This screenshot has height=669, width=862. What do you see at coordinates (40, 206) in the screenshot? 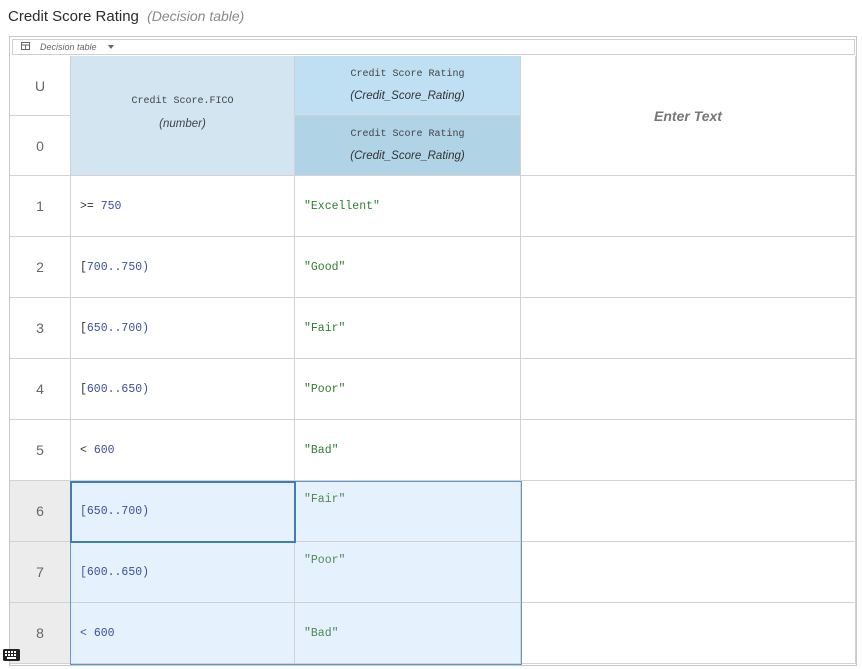
I see `row-number-cell: 1` at bounding box center [40, 206].